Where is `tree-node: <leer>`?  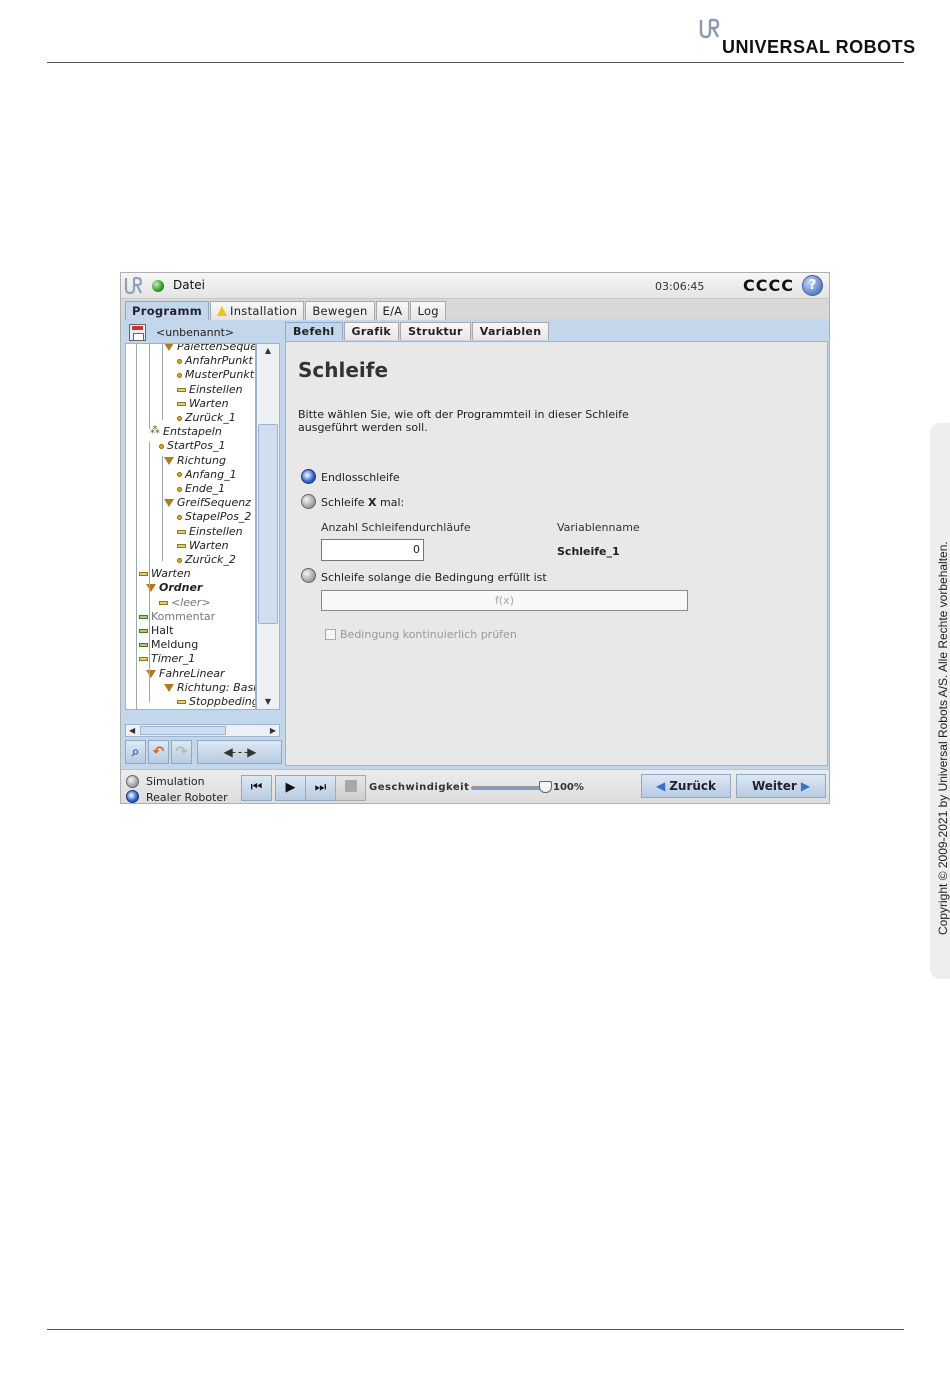 tree-node: <leer> is located at coordinates (185, 603).